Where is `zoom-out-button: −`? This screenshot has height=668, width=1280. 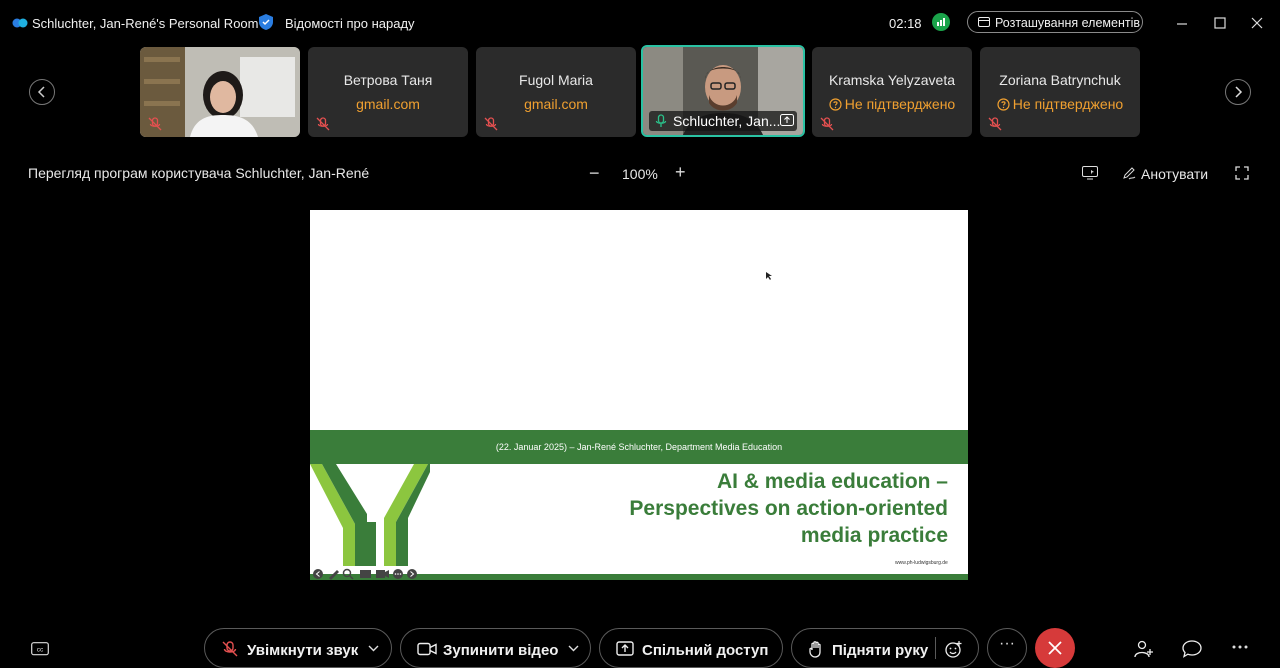
zoom-out-button: − is located at coordinates (594, 173).